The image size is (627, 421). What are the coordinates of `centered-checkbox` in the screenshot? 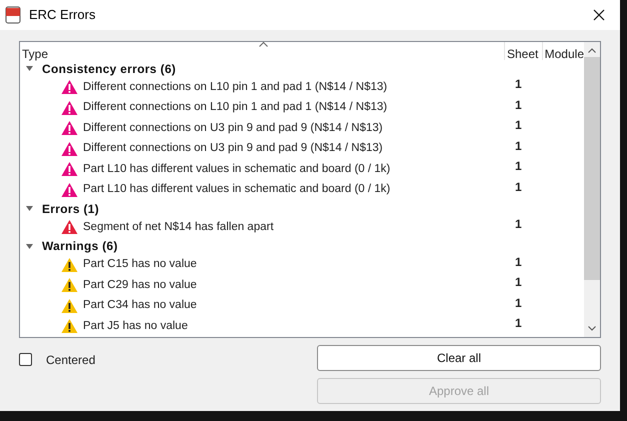 It's located at (25, 359).